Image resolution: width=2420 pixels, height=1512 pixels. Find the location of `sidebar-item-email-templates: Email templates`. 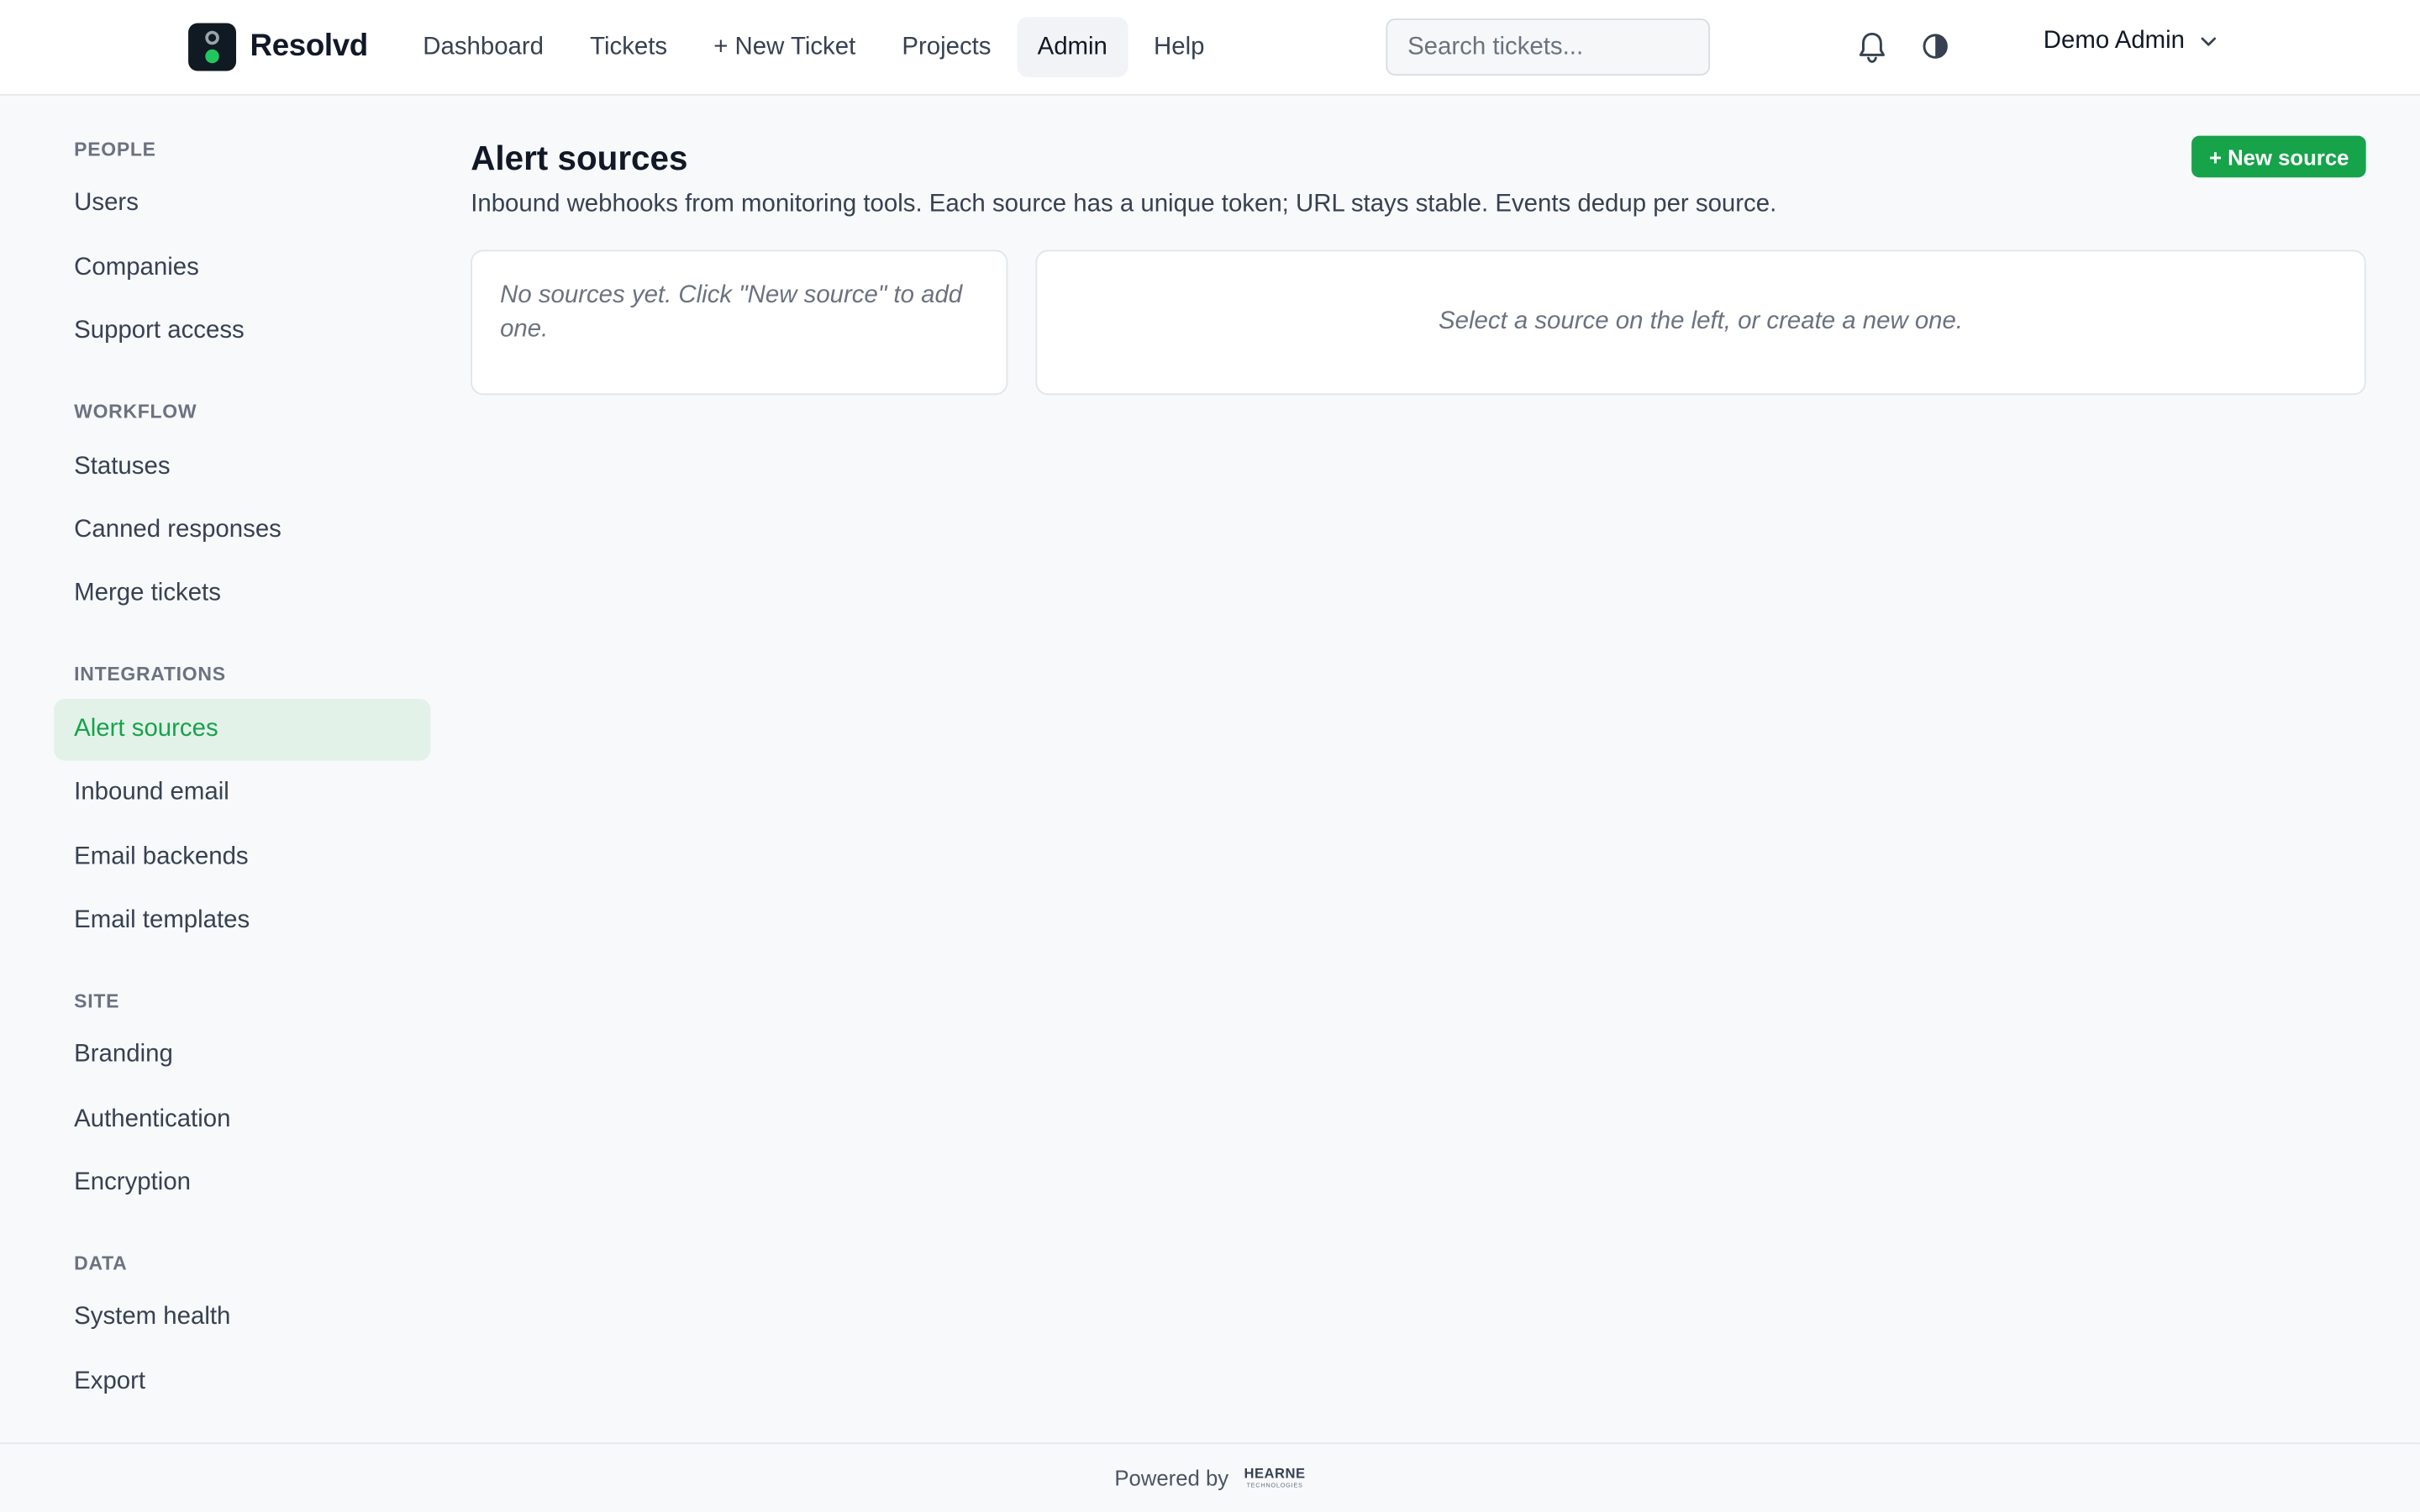

sidebar-item-email-templates: Email templates is located at coordinates (242, 921).